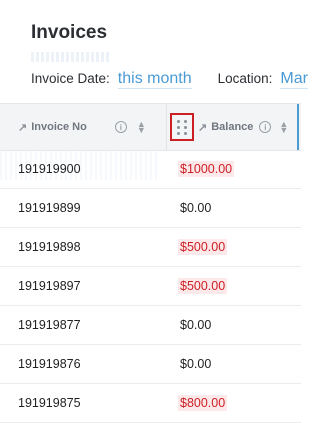 The width and height of the screenshot is (320, 423). What do you see at coordinates (88, 127) in the screenshot?
I see `column-header-invoice-no: ↗ Invoice No i ▲ ▼` at bounding box center [88, 127].